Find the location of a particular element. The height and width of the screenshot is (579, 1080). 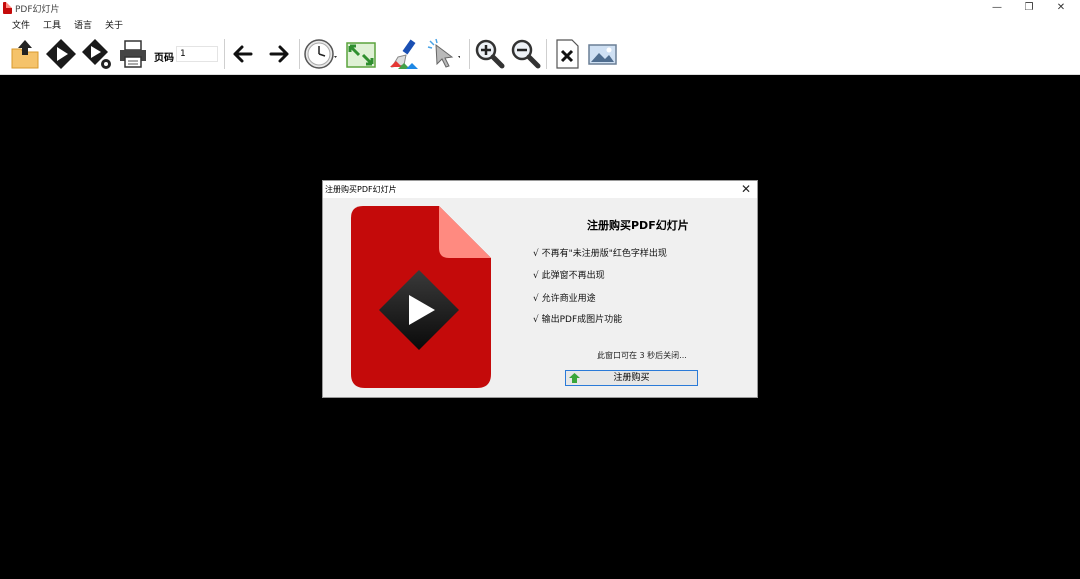

dialog-title: 注册购买PDF幻灯片 is located at coordinates (361, 189).